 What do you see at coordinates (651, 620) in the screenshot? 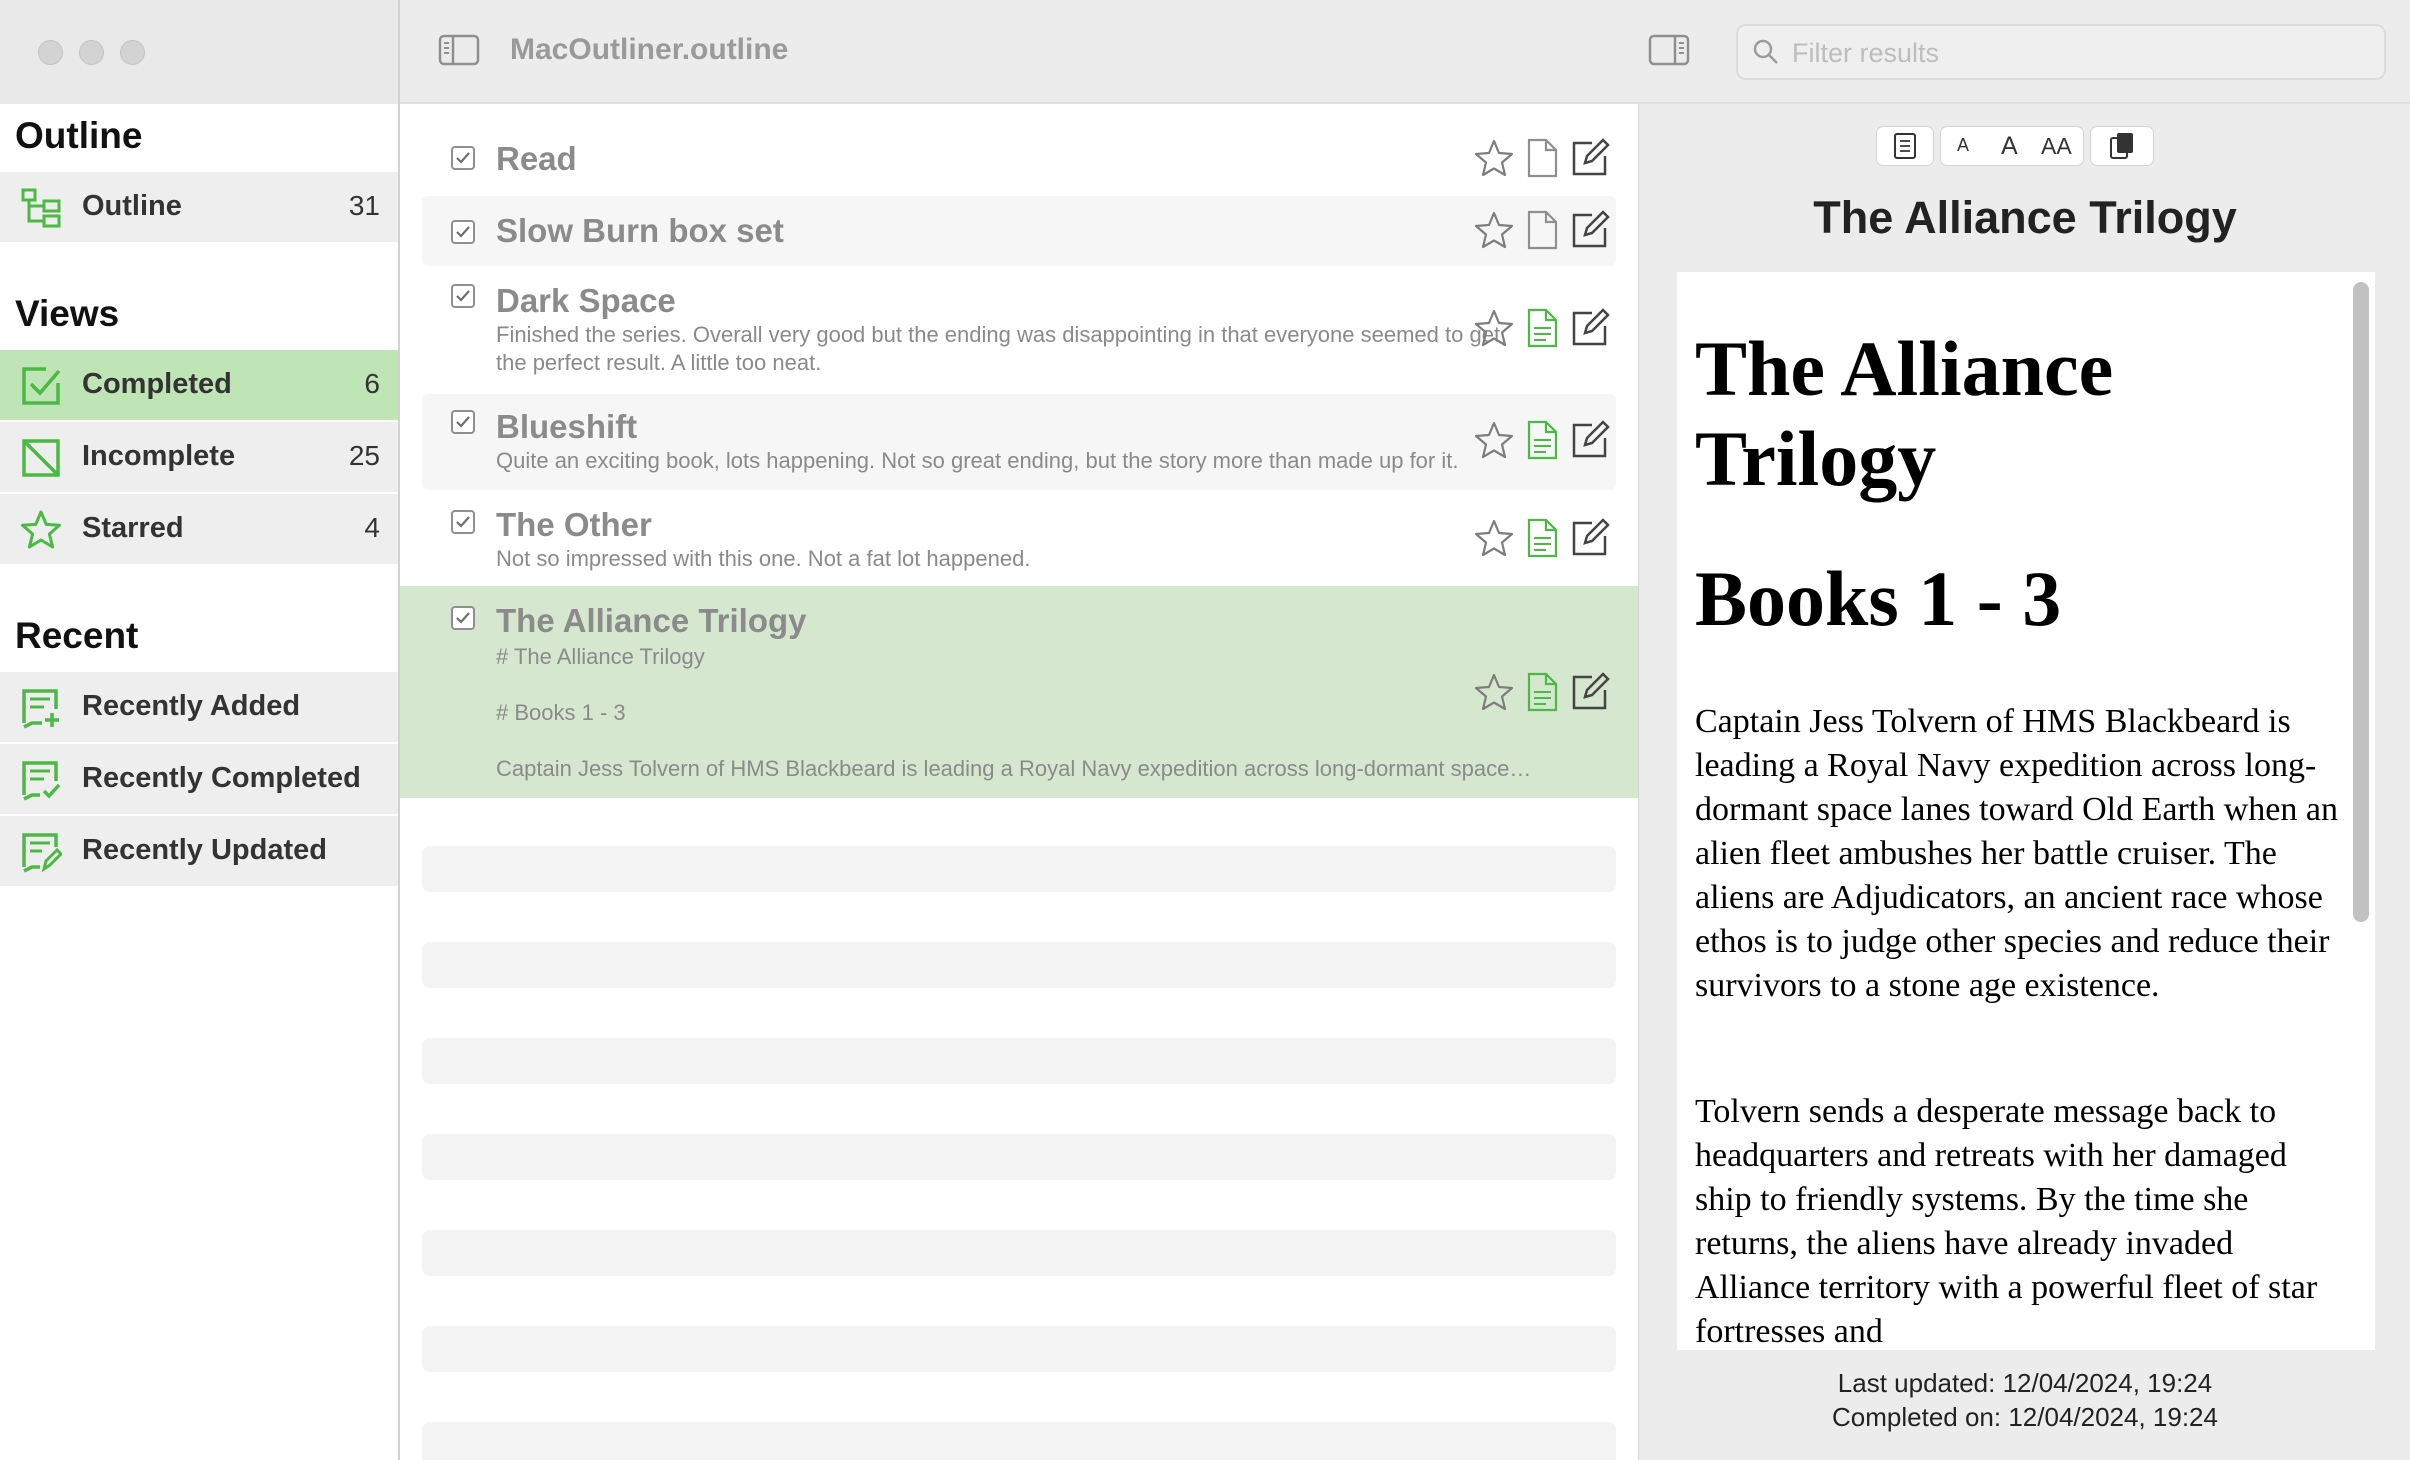
I see `row-title: The Alliance Trilogy` at bounding box center [651, 620].